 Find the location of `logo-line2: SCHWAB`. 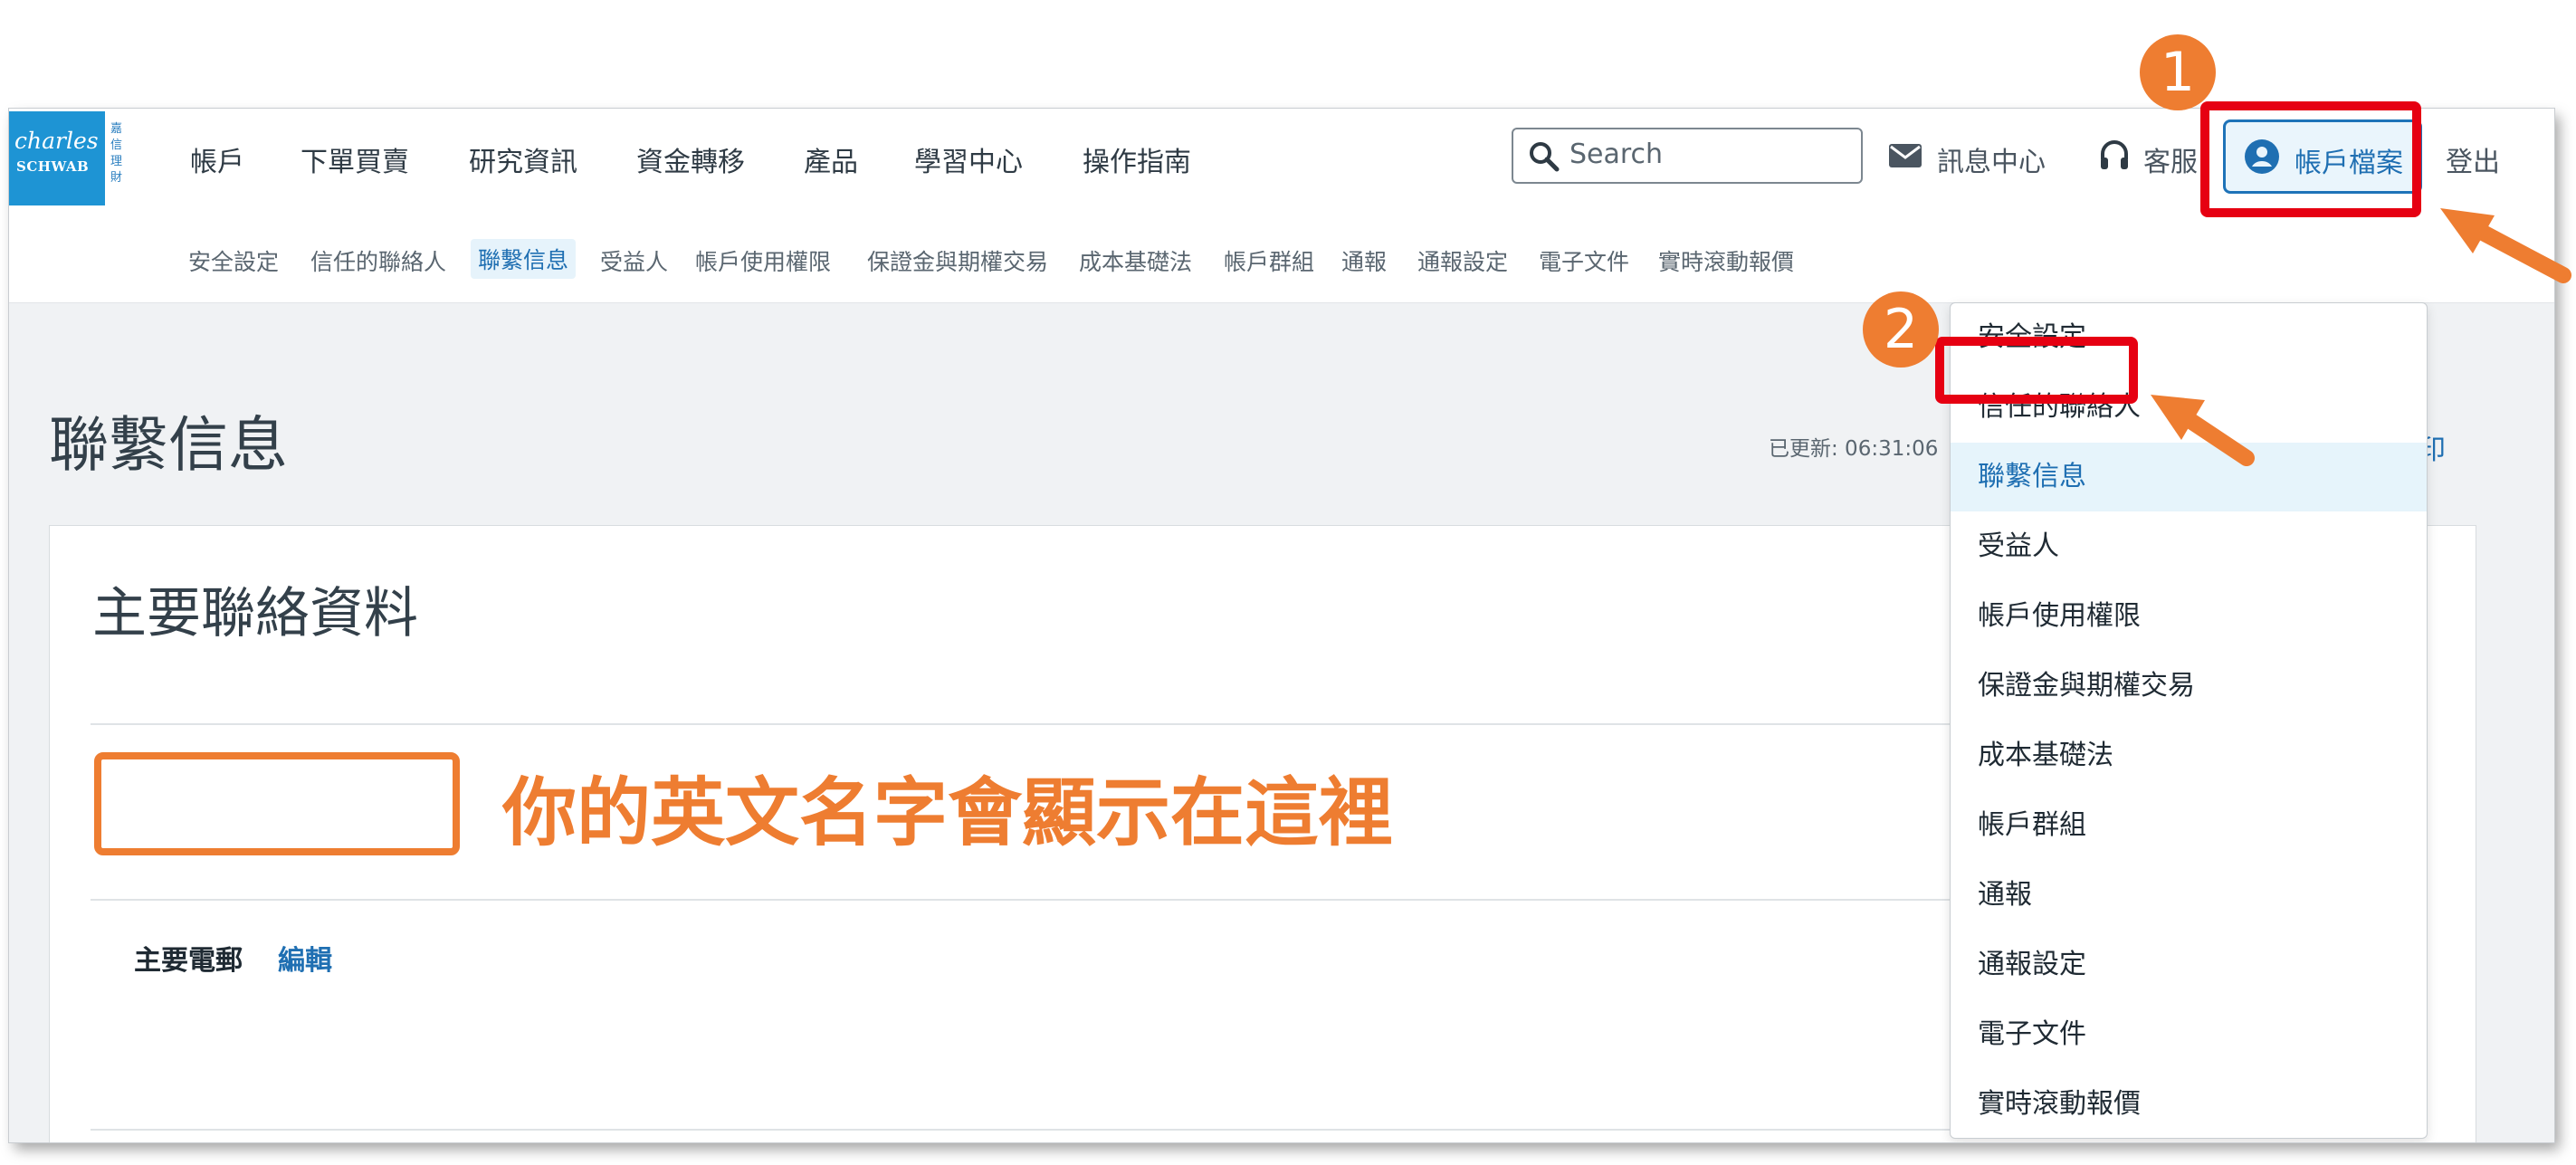

logo-line2: SCHWAB is located at coordinates (53, 166).